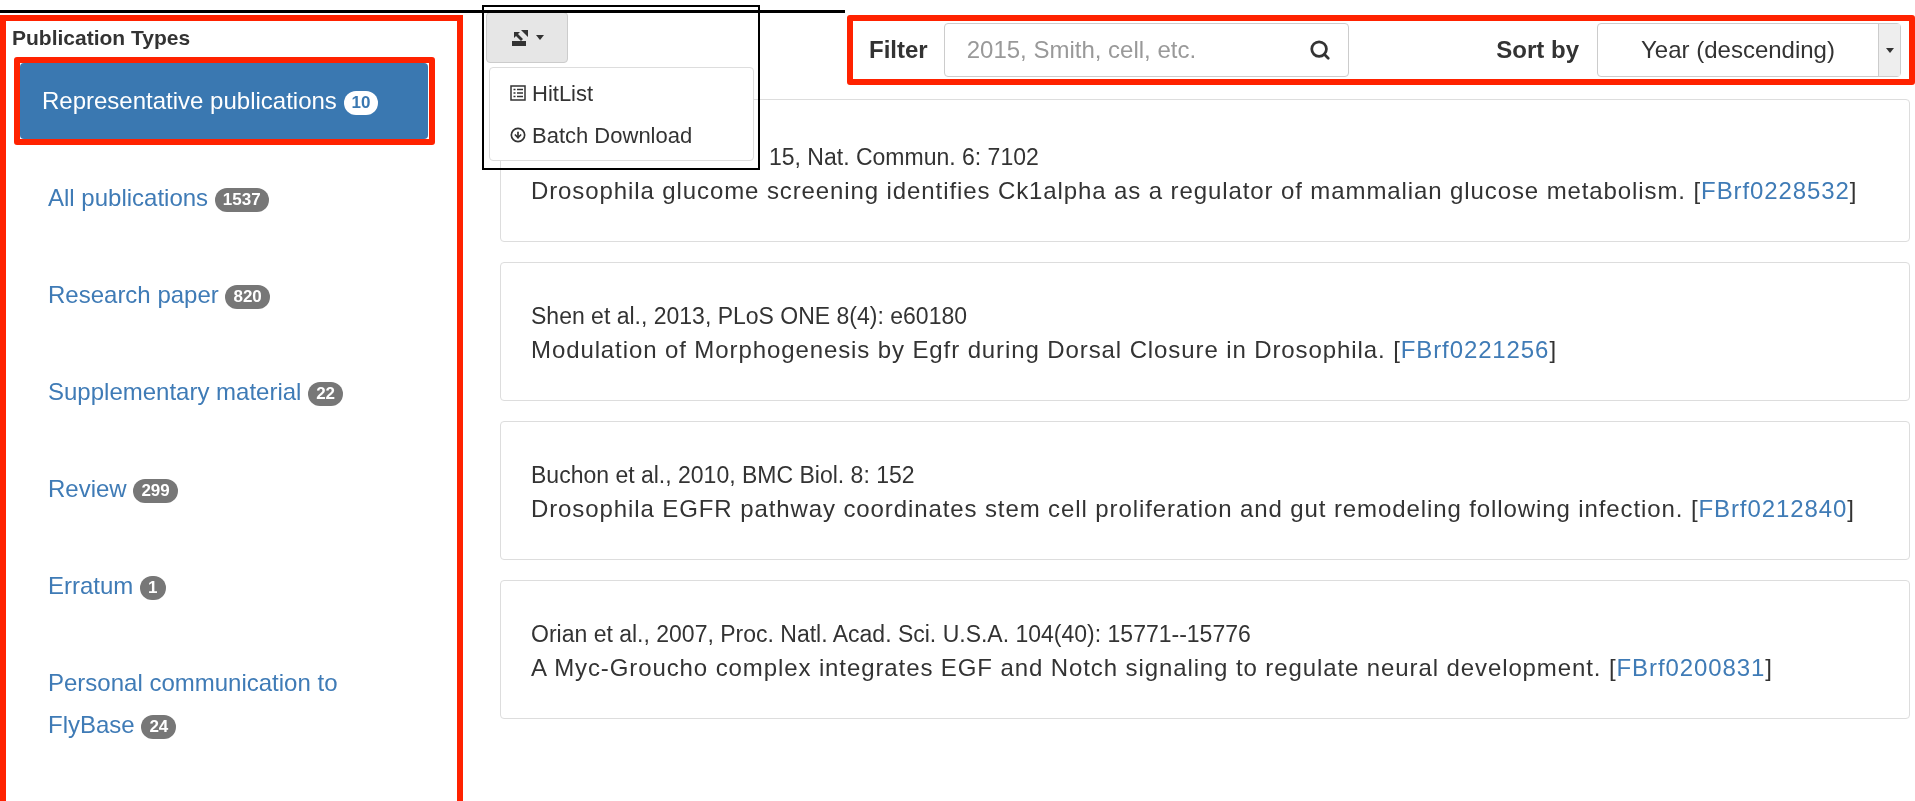 Image resolution: width=1915 pixels, height=801 pixels. Describe the element at coordinates (241, 199) in the screenshot. I see `count-badge: 1537` at that location.